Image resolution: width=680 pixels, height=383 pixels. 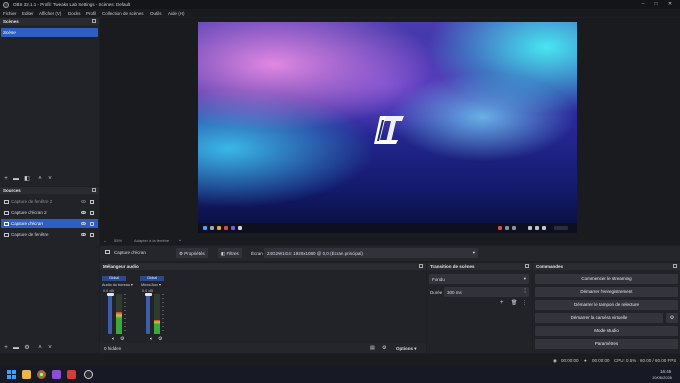 I want to click on zoom-icon: ↔, so click(x=105, y=240).